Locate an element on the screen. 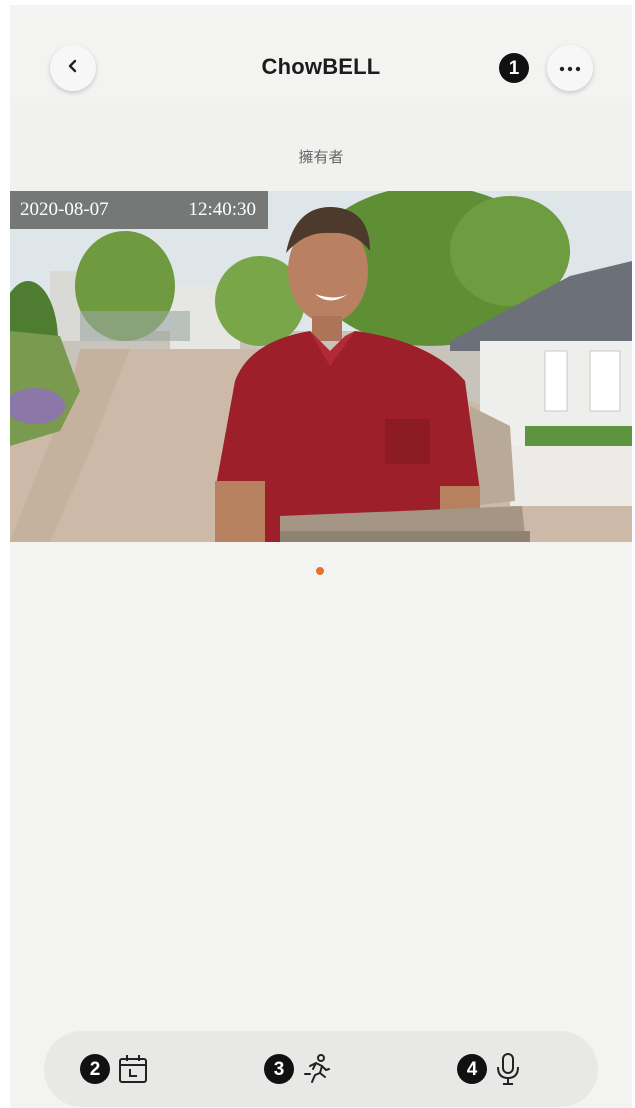 This screenshot has height=1108, width=635. microphone-icon is located at coordinates (508, 1069).